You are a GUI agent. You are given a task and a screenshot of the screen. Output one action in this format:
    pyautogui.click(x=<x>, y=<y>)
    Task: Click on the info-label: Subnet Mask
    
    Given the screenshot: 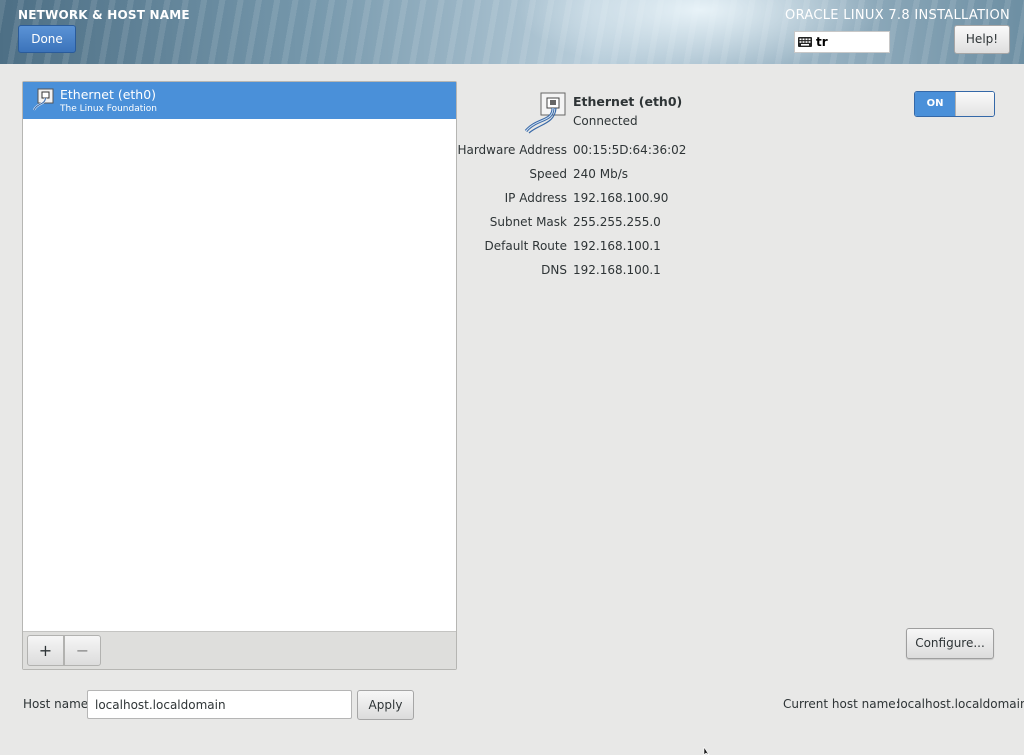 What is the action you would take?
    pyautogui.click(x=528, y=222)
    